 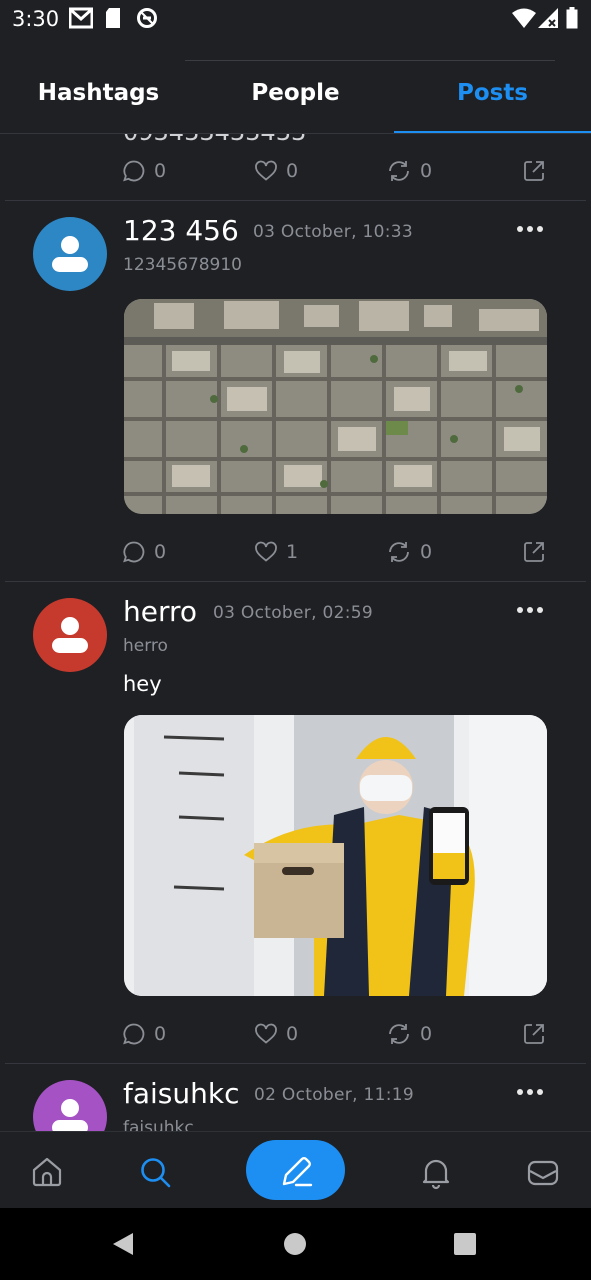 What do you see at coordinates (333, 232) in the screenshot?
I see `post-timestamp: 03 October, 10:33` at bounding box center [333, 232].